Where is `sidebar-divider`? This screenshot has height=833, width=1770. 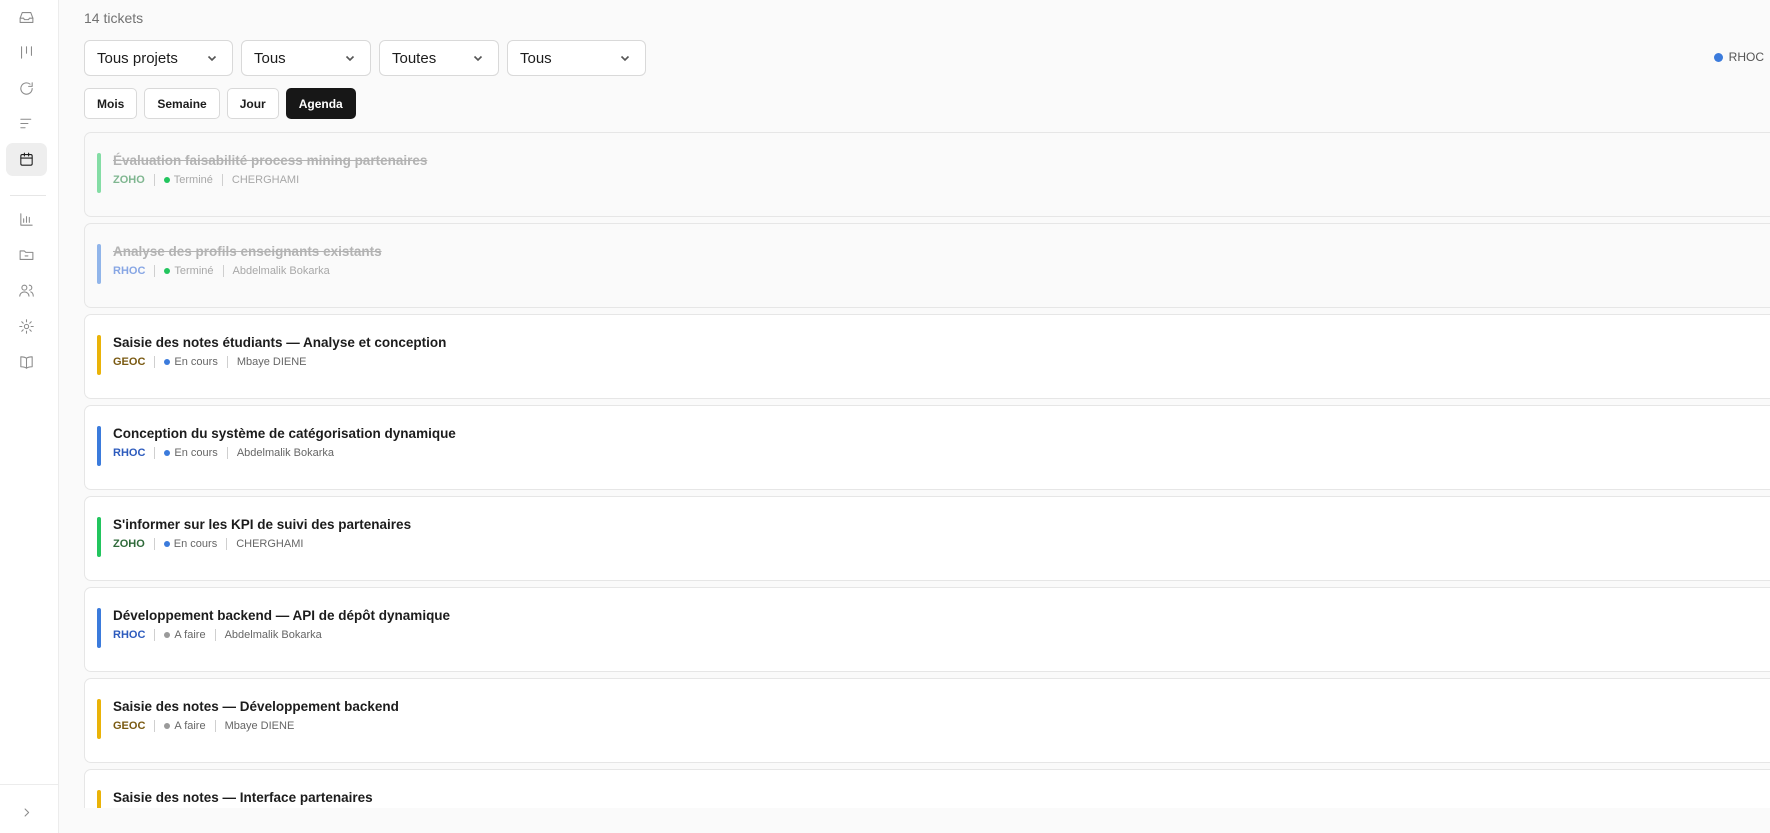
sidebar-divider is located at coordinates (28, 195).